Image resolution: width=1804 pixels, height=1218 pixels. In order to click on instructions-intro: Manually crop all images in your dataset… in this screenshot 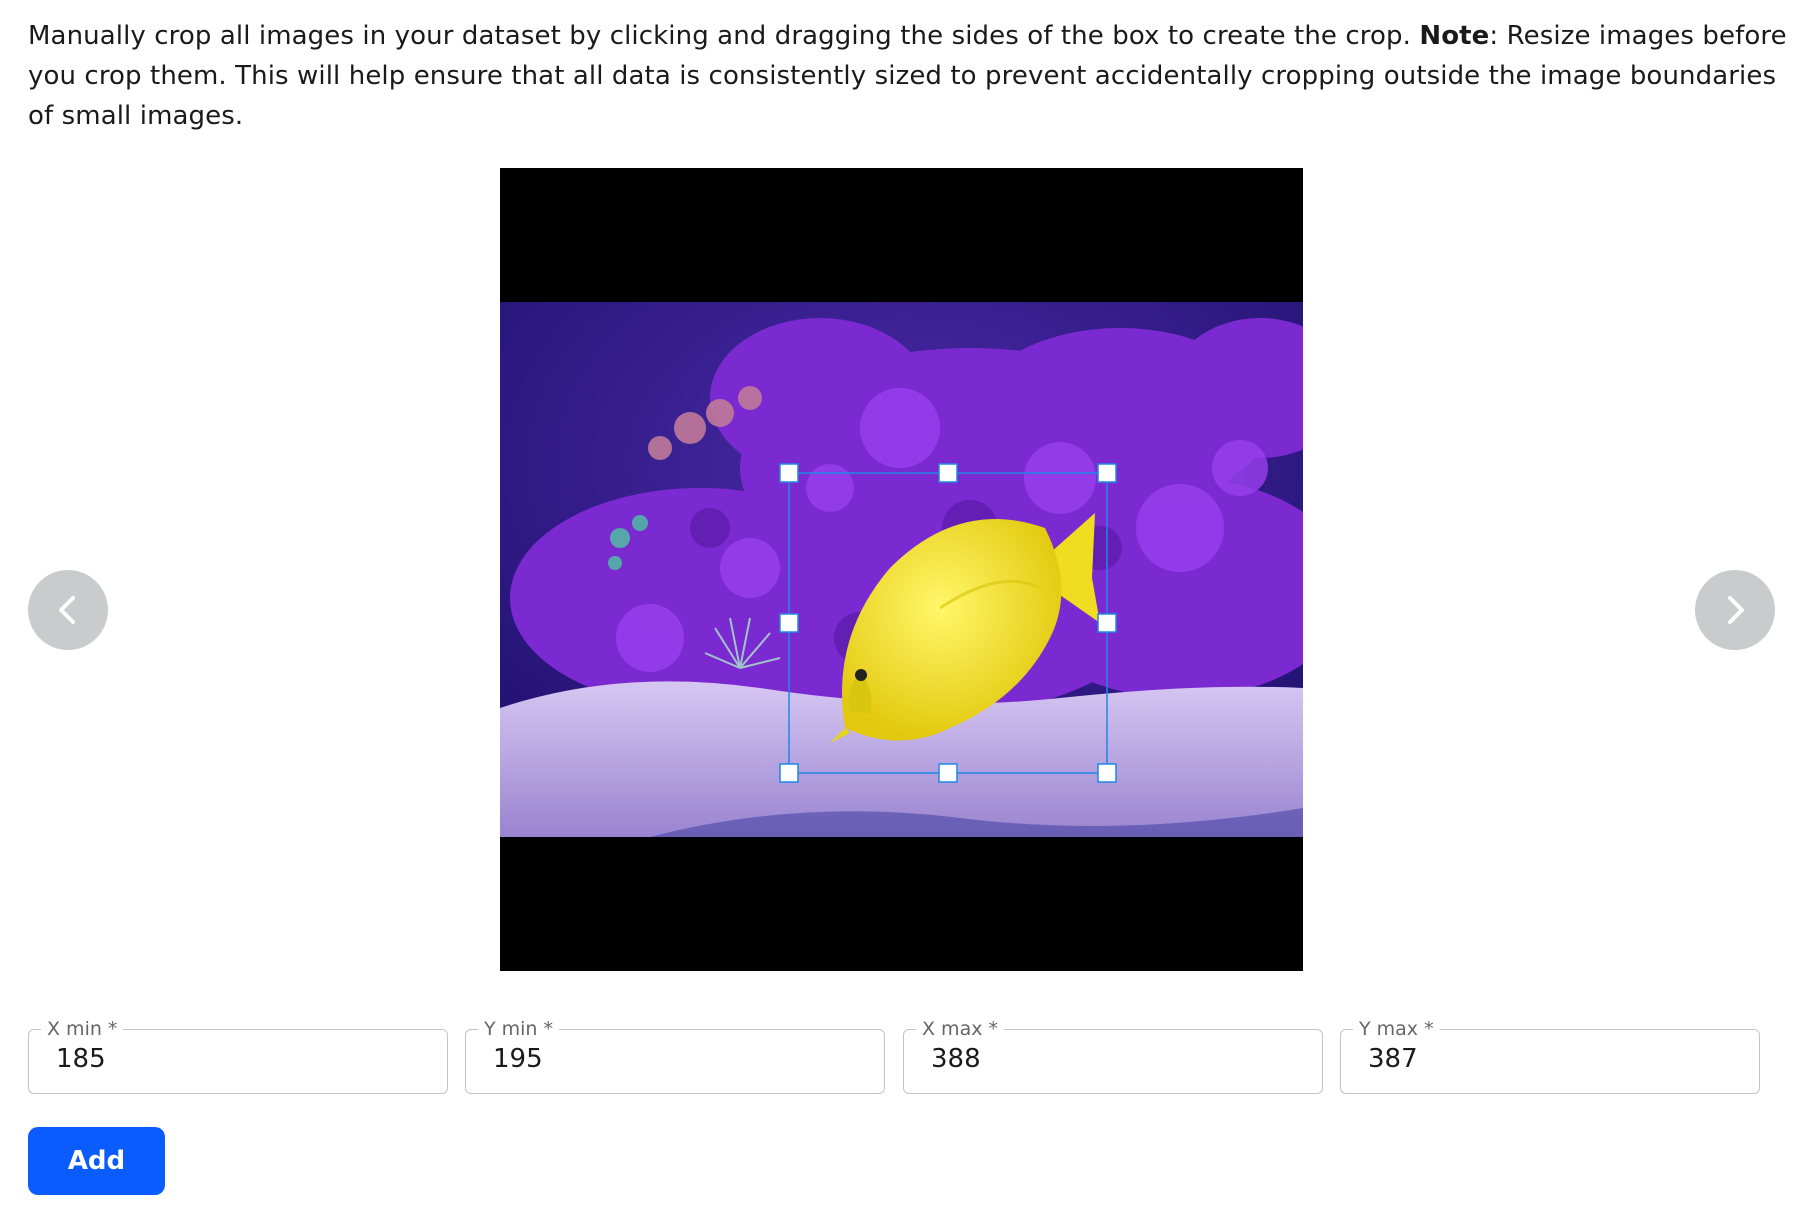, I will do `click(724, 36)`.